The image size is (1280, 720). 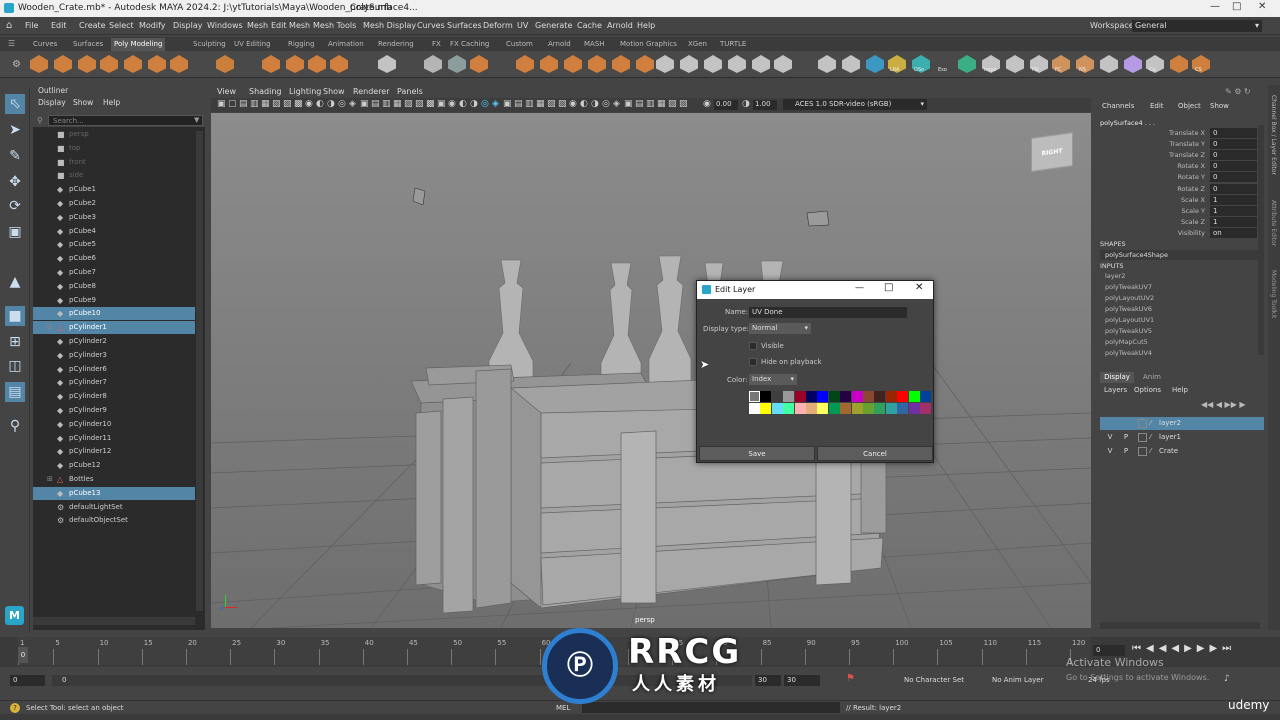 What do you see at coordinates (648, 44) in the screenshot?
I see `shelf-tab-motion-graphics: Motion Graphics` at bounding box center [648, 44].